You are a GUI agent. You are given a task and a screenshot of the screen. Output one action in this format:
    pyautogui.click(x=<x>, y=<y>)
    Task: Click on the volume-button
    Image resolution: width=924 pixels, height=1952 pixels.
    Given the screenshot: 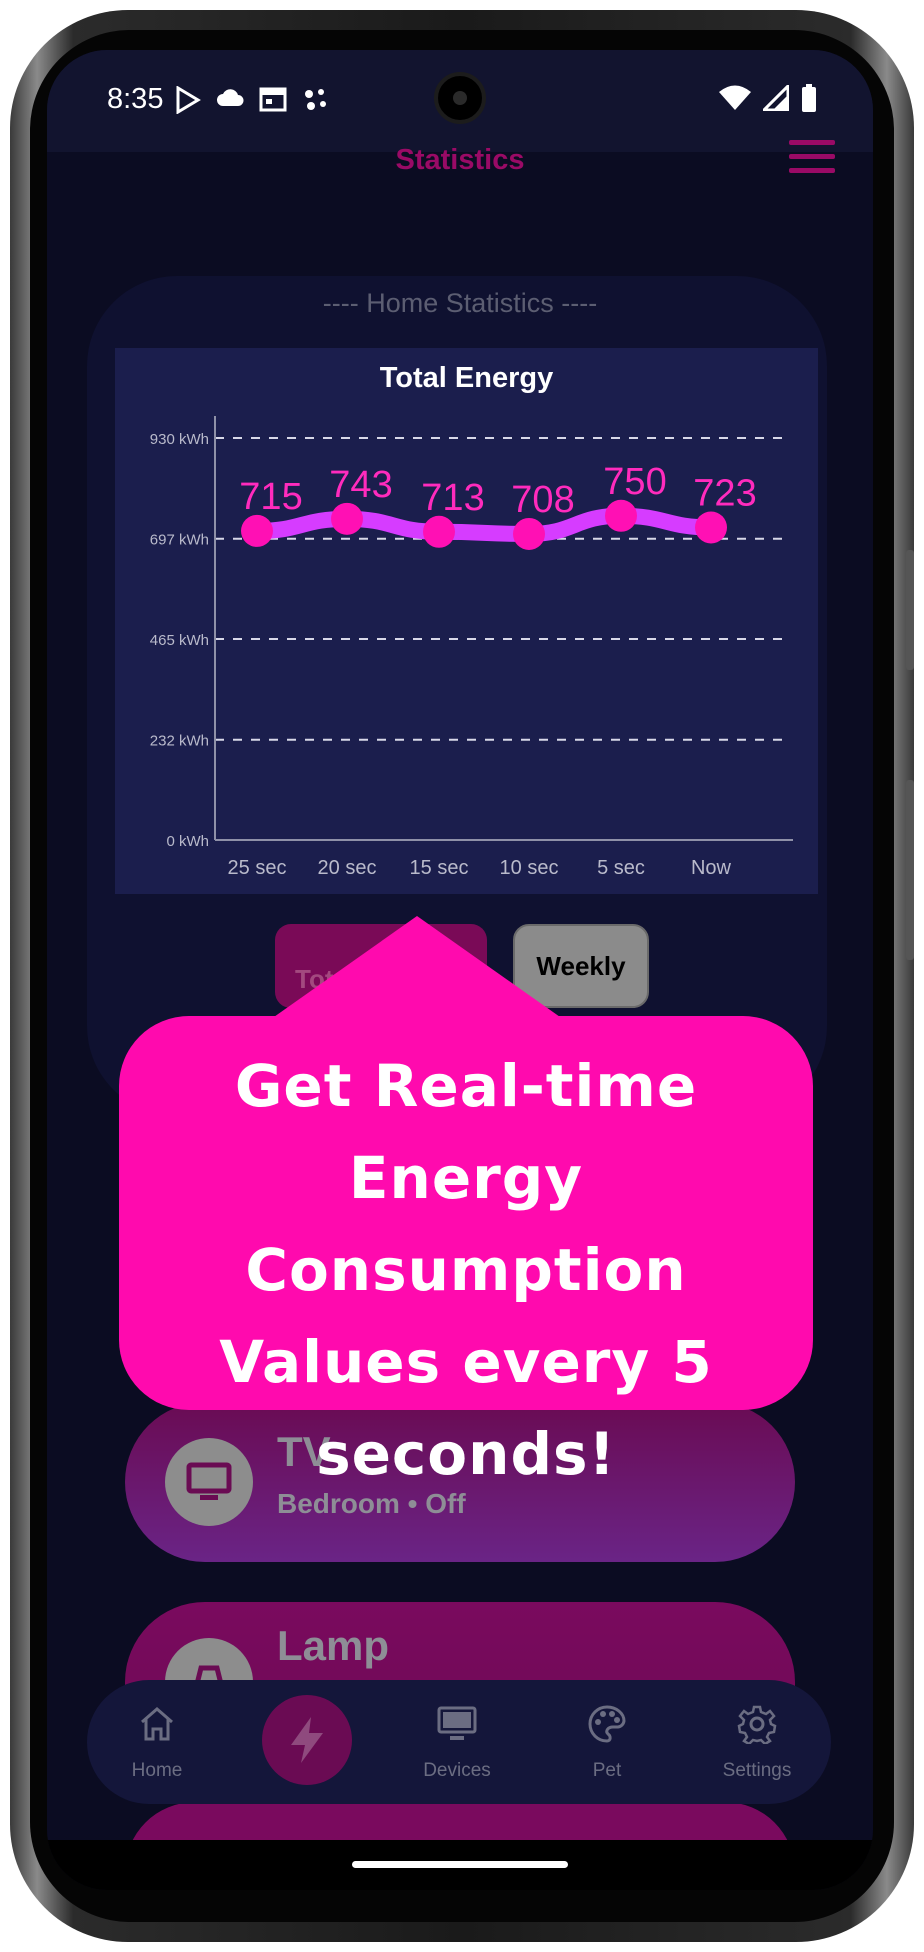 What is the action you would take?
    pyautogui.click(x=910, y=870)
    